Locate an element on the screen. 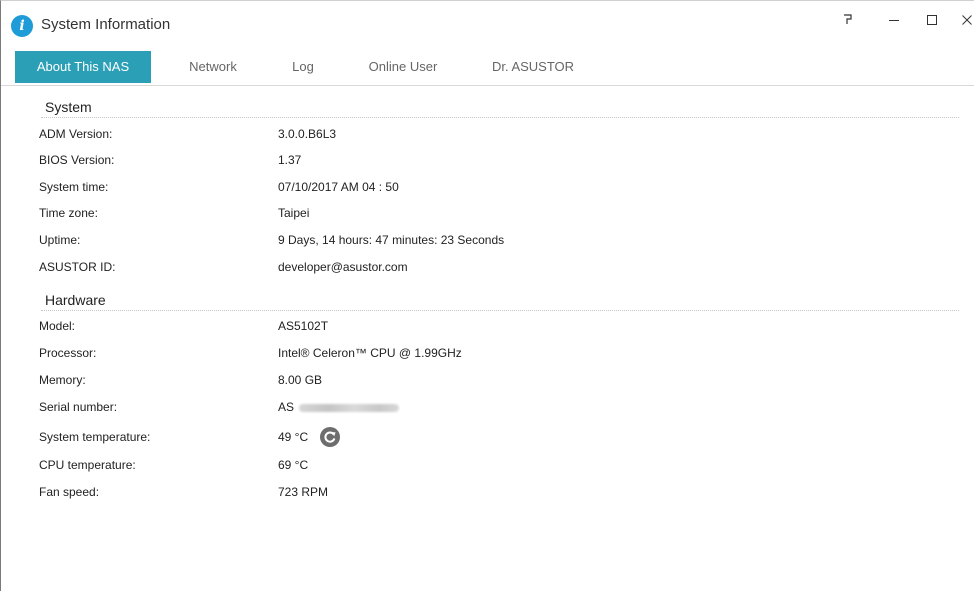 The height and width of the screenshot is (592, 975). row-value: developer@asustor.com is located at coordinates (343, 267).